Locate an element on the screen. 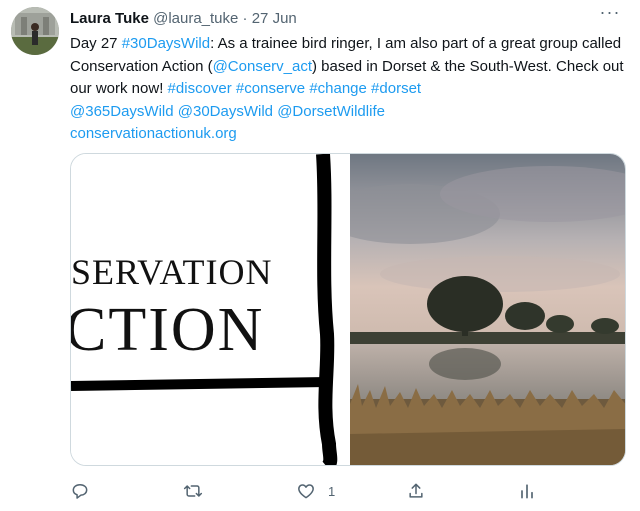 Image resolution: width=640 pixels, height=511 pixels. text-segment: Day 27 is located at coordinates (96, 43).